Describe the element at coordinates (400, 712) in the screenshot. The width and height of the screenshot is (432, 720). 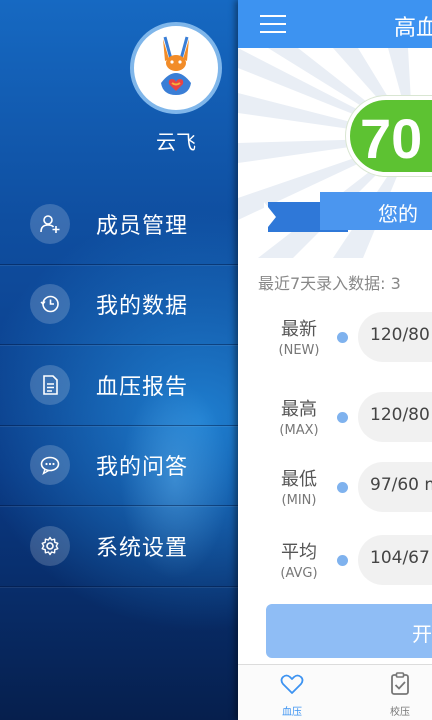
I see `tab-label: 校压` at that location.